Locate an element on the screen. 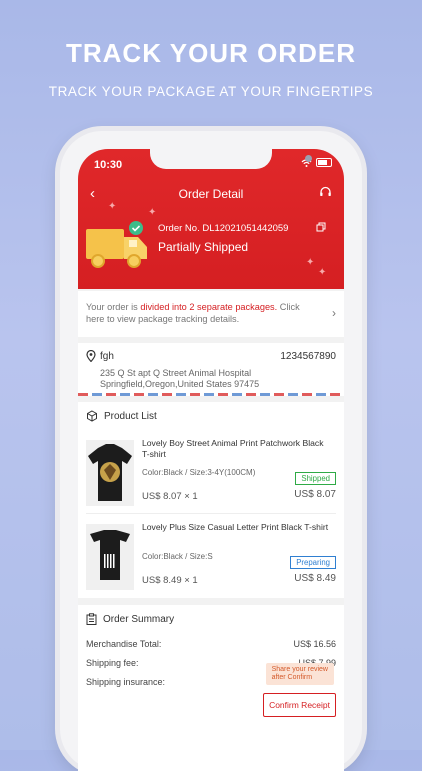  product-list-header: Product List is located at coordinates (121, 416).